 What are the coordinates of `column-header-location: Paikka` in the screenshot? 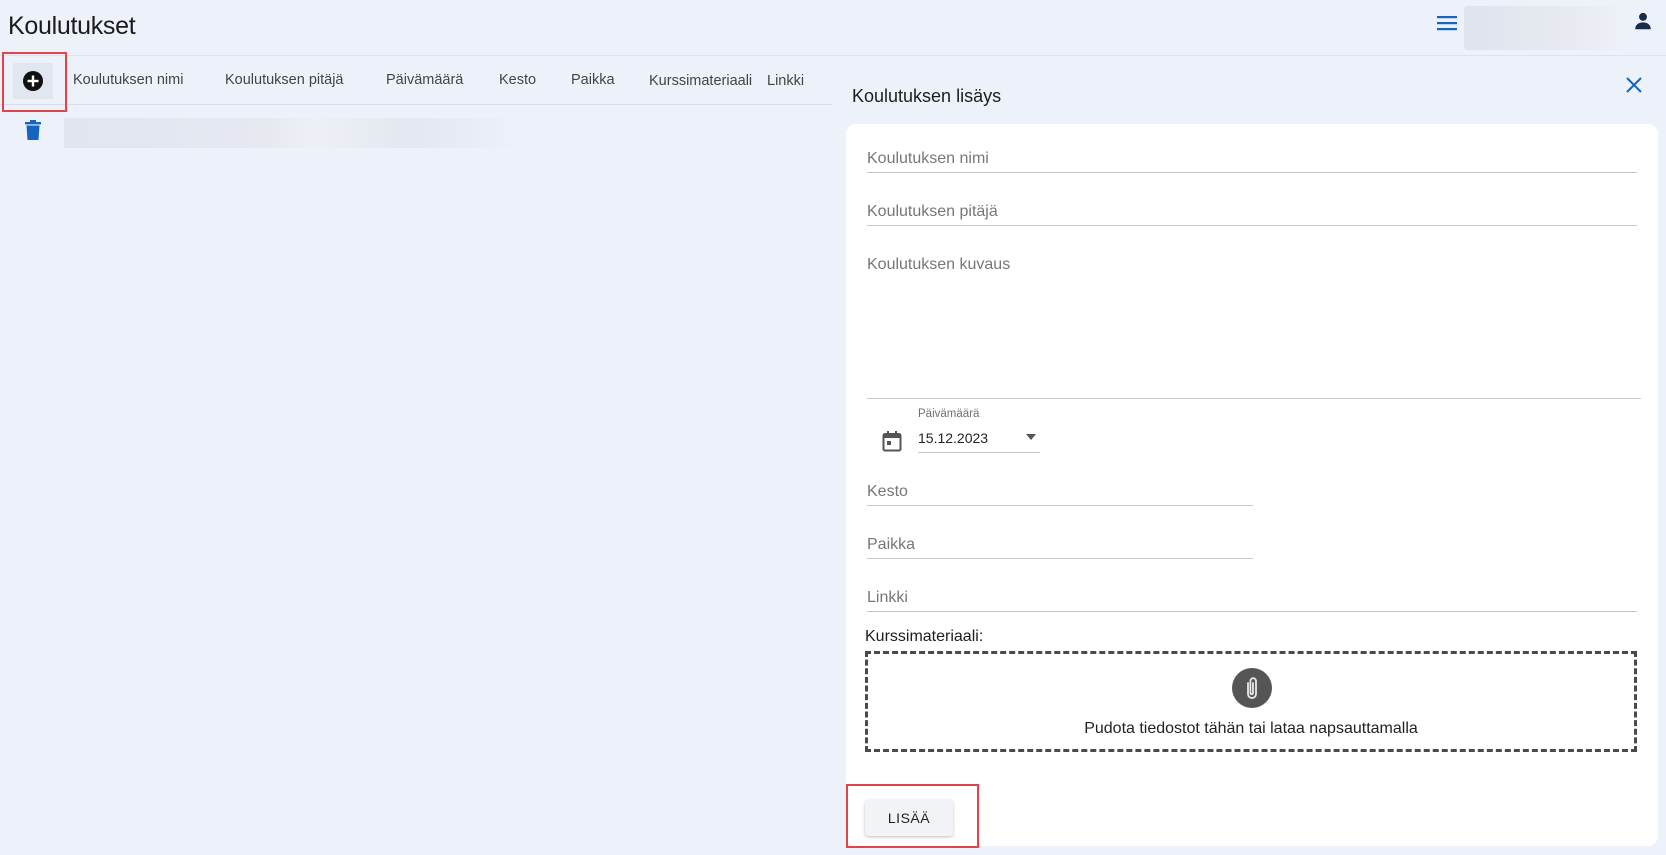 It's located at (593, 80).